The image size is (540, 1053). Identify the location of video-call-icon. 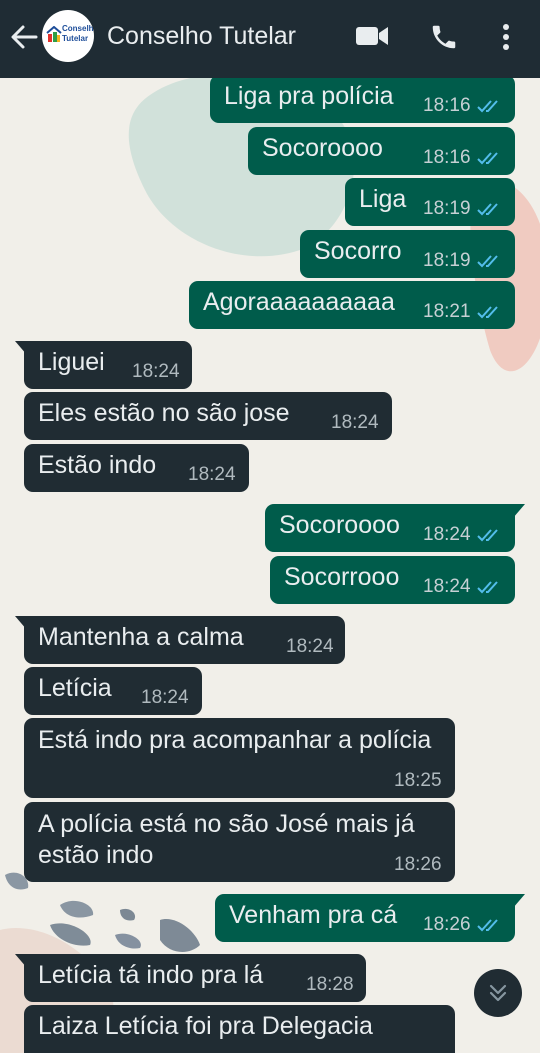
(372, 36).